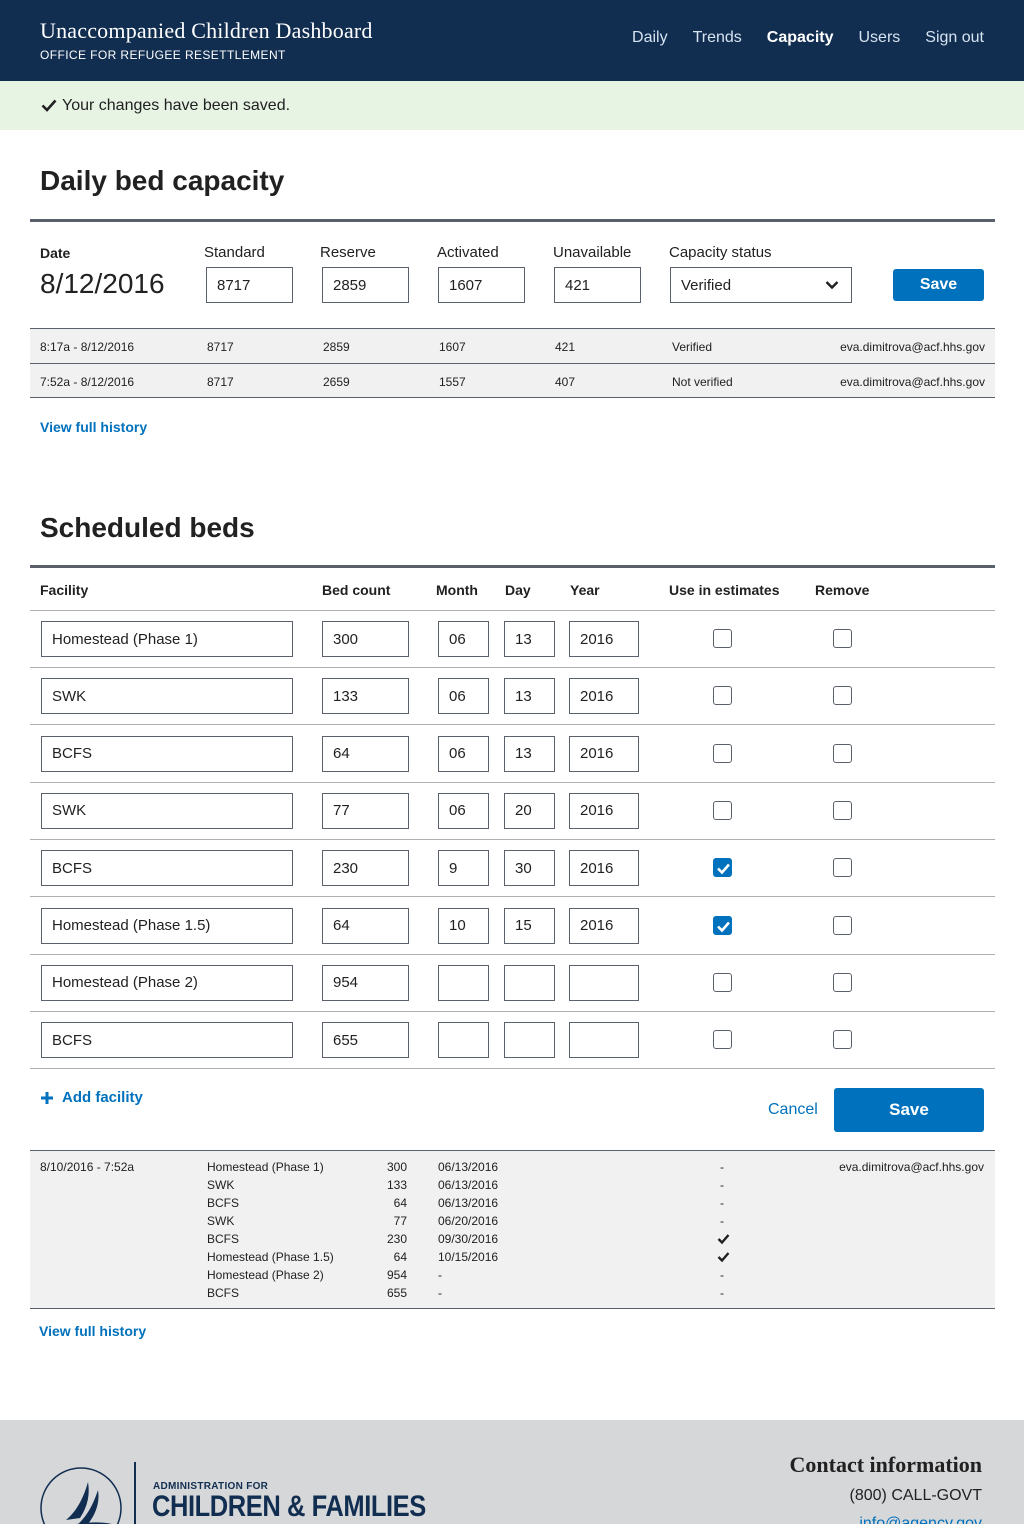  What do you see at coordinates (365, 982) in the screenshot?
I see `bed-count-input: 954` at bounding box center [365, 982].